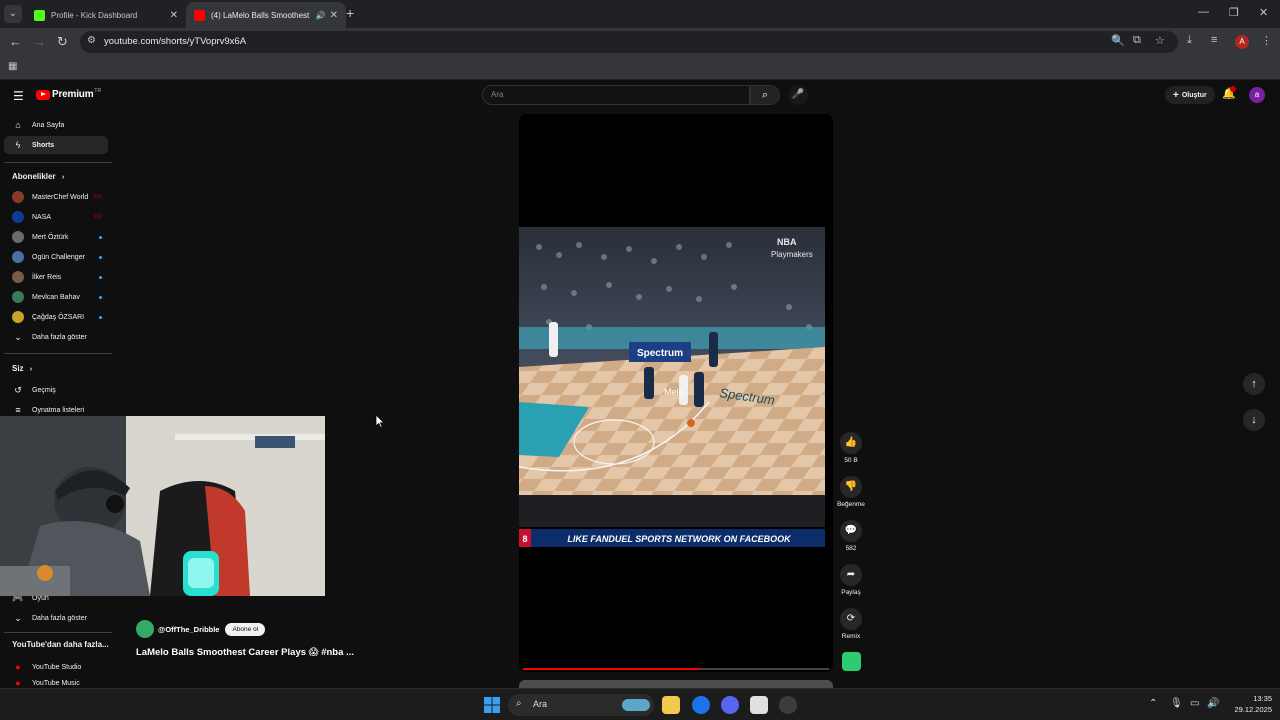 This screenshot has height=720, width=1280. What do you see at coordinates (106, 15) in the screenshot?
I see `browser-tab-kick: Profile - Kick Dashboard ✕` at bounding box center [106, 15].